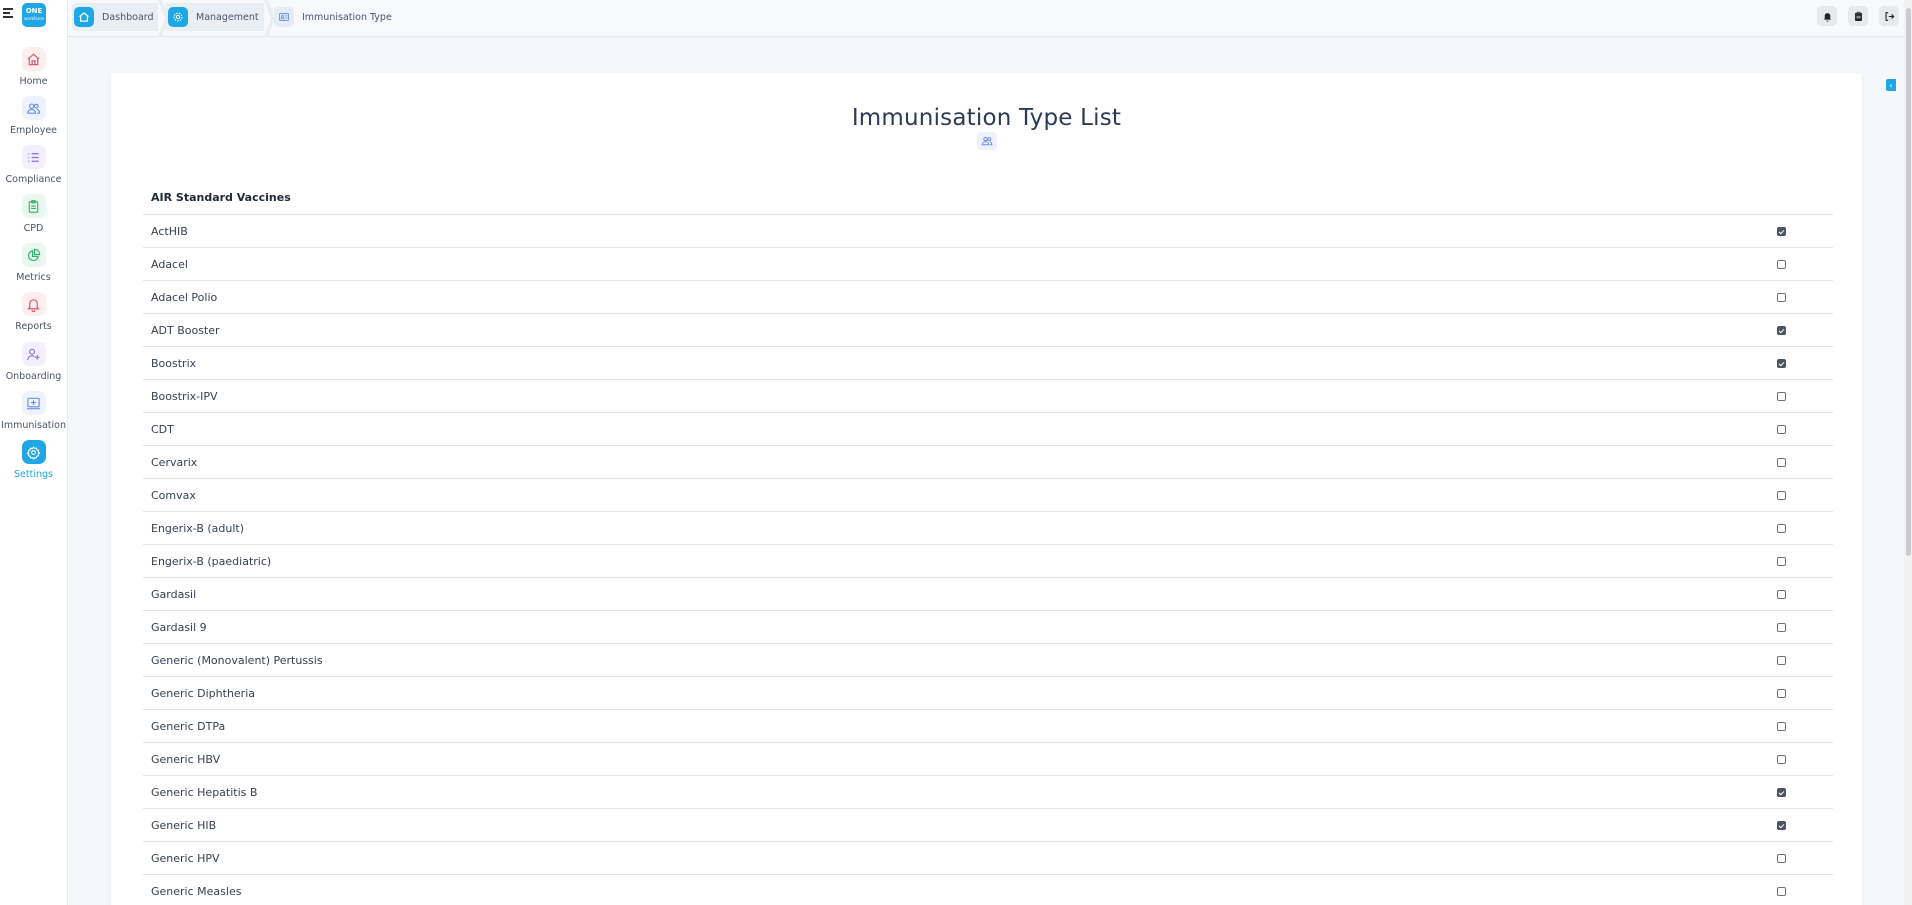  I want to click on breadcrumb-management: Management, so click(215, 17).